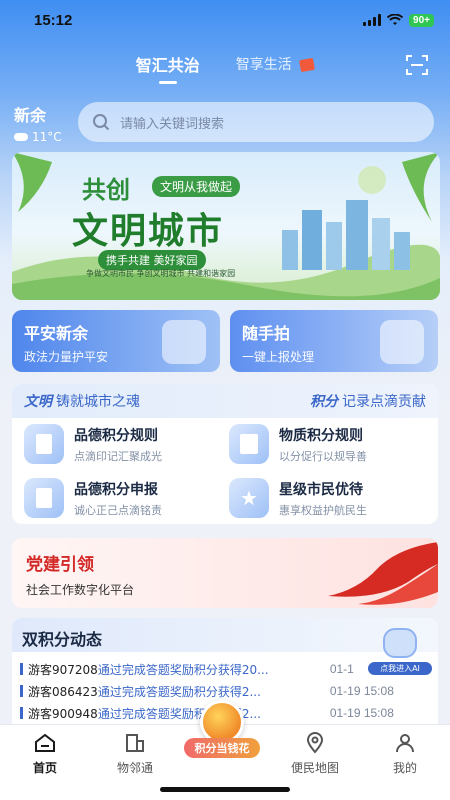  What do you see at coordinates (321, 435) in the screenshot?
I see `material-points-rules-title: 物质积分规则` at bounding box center [321, 435].